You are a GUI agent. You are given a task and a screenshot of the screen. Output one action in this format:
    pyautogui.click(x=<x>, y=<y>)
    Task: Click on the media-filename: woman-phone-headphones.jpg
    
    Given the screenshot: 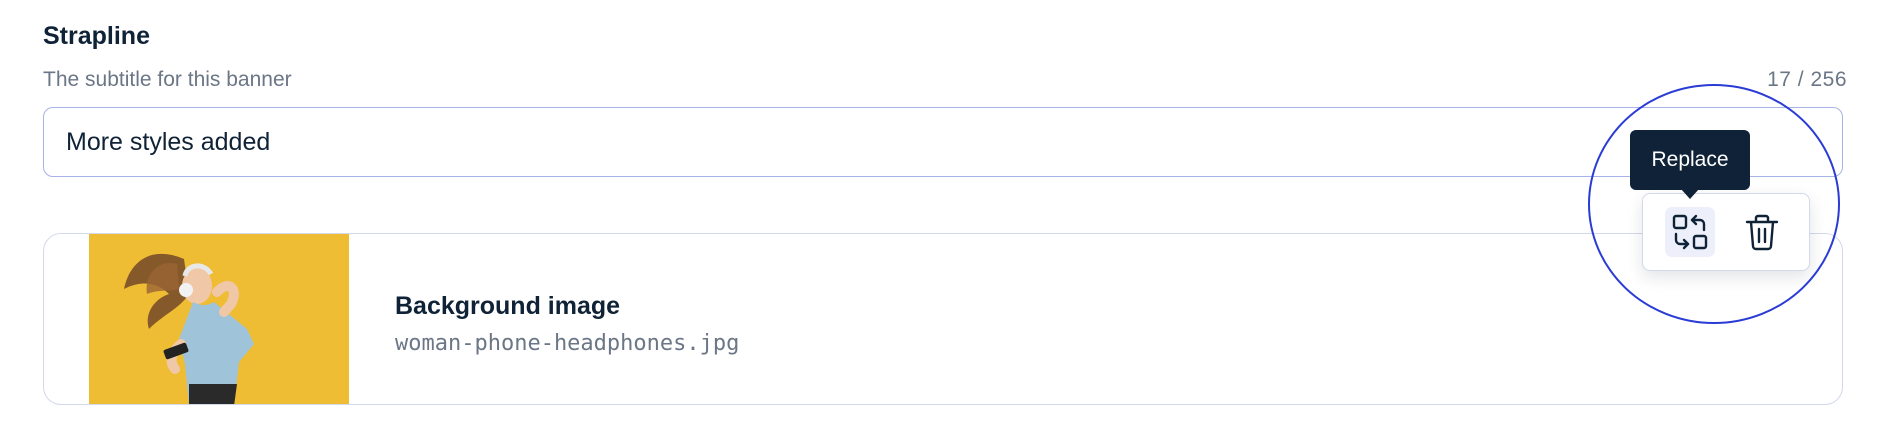 What is the action you would take?
    pyautogui.click(x=567, y=343)
    